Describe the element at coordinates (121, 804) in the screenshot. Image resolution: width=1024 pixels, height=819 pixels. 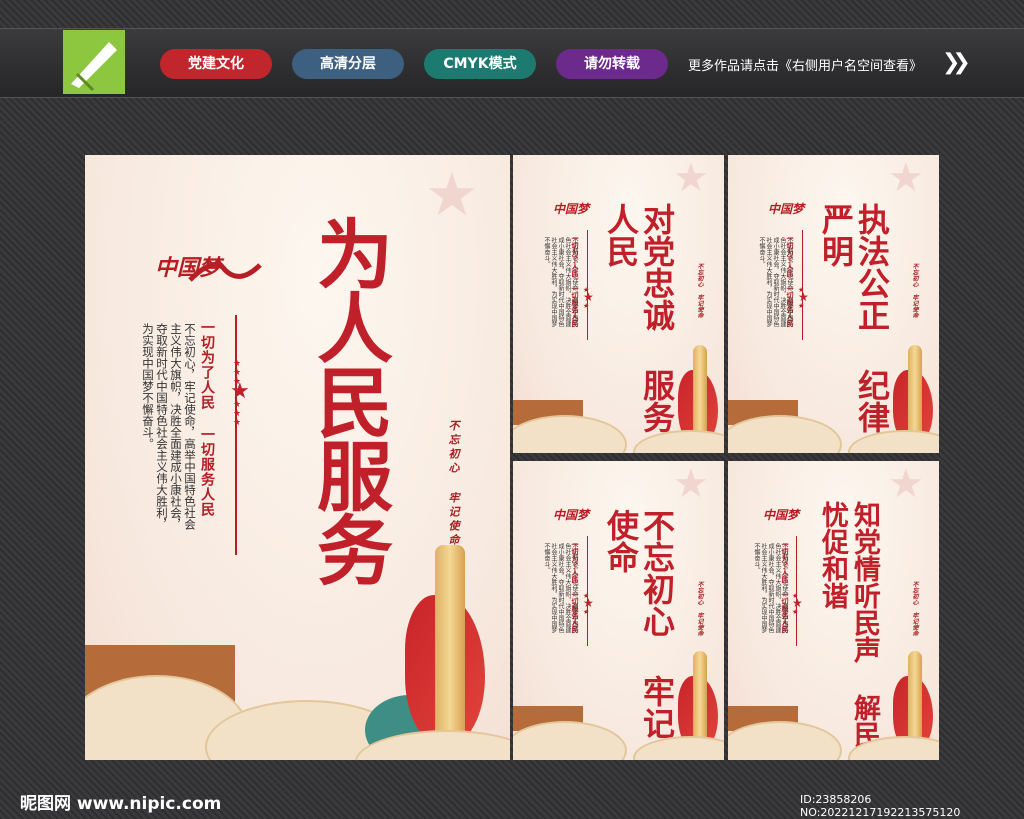
I see `site-watermark: 昵图网 www.nipic.com` at that location.